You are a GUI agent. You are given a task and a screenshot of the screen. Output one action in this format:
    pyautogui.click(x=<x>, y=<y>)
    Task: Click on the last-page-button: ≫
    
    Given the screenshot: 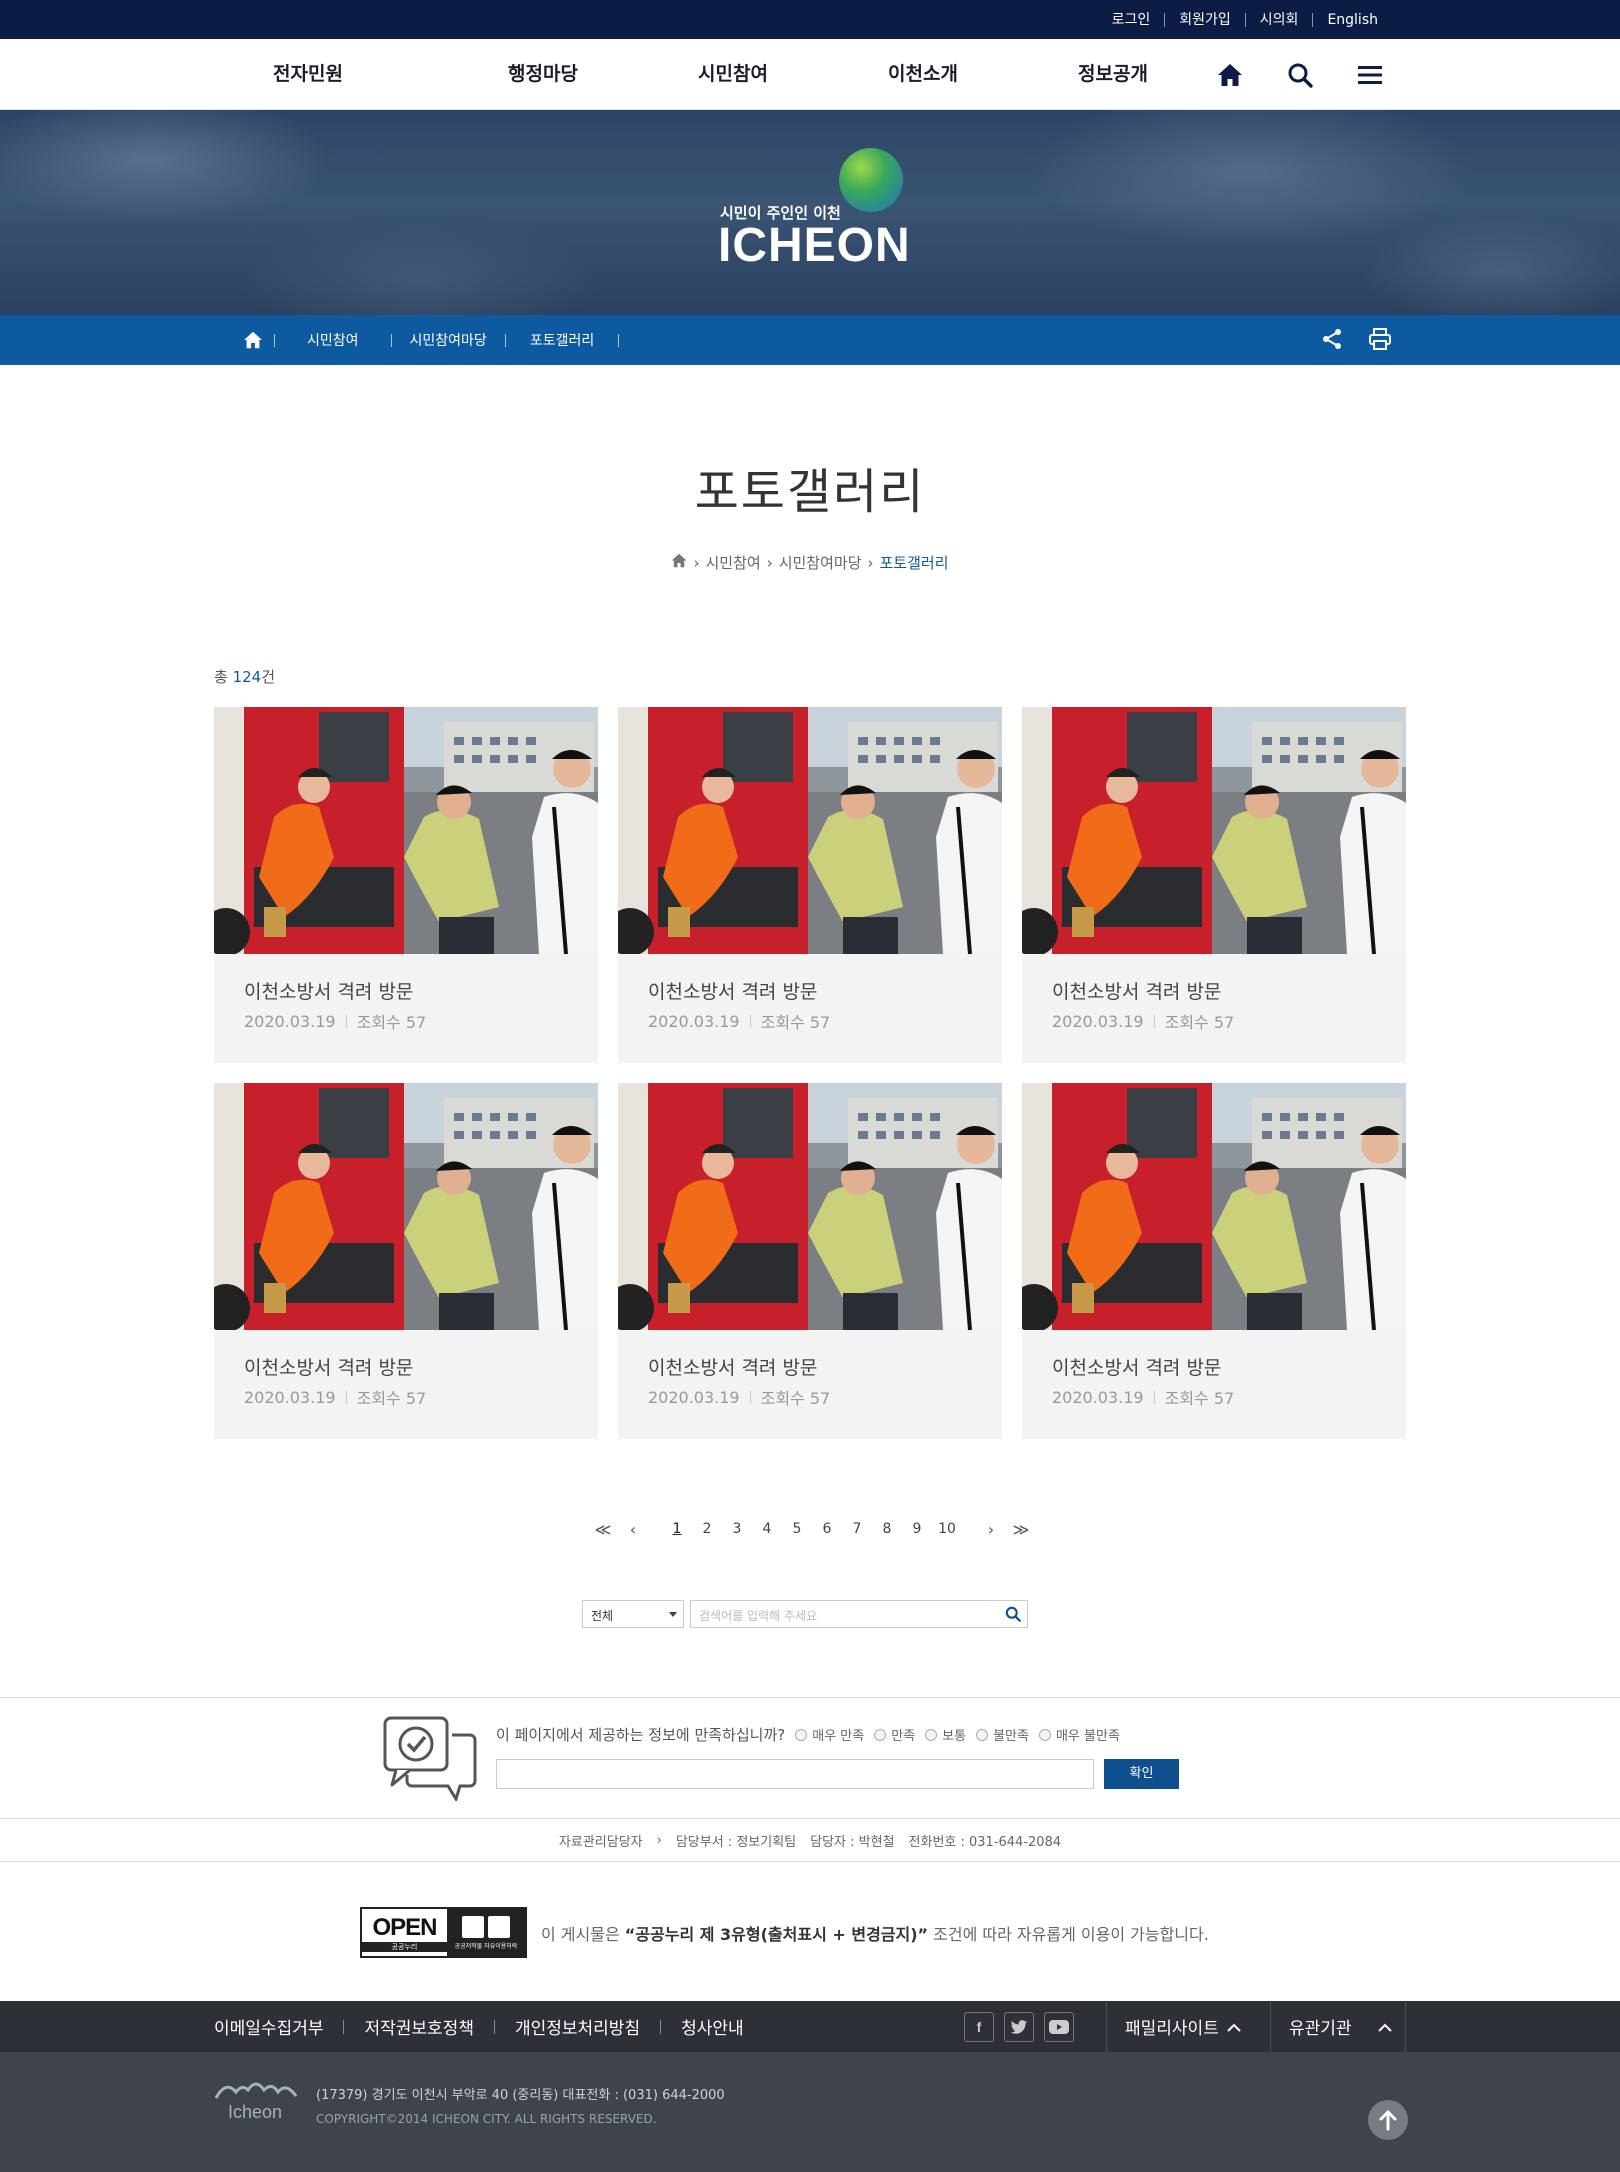 What is the action you would take?
    pyautogui.click(x=1021, y=1529)
    